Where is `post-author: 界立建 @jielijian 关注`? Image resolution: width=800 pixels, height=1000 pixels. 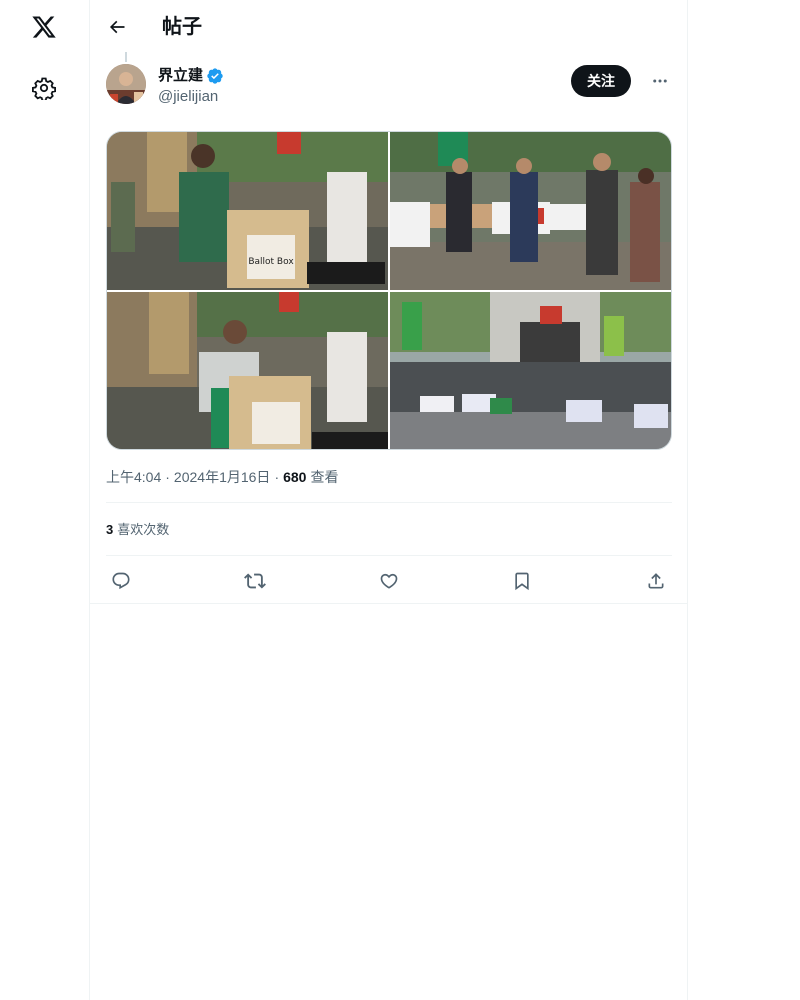
post-author: 界立建 @jielijian 关注 is located at coordinates (389, 86).